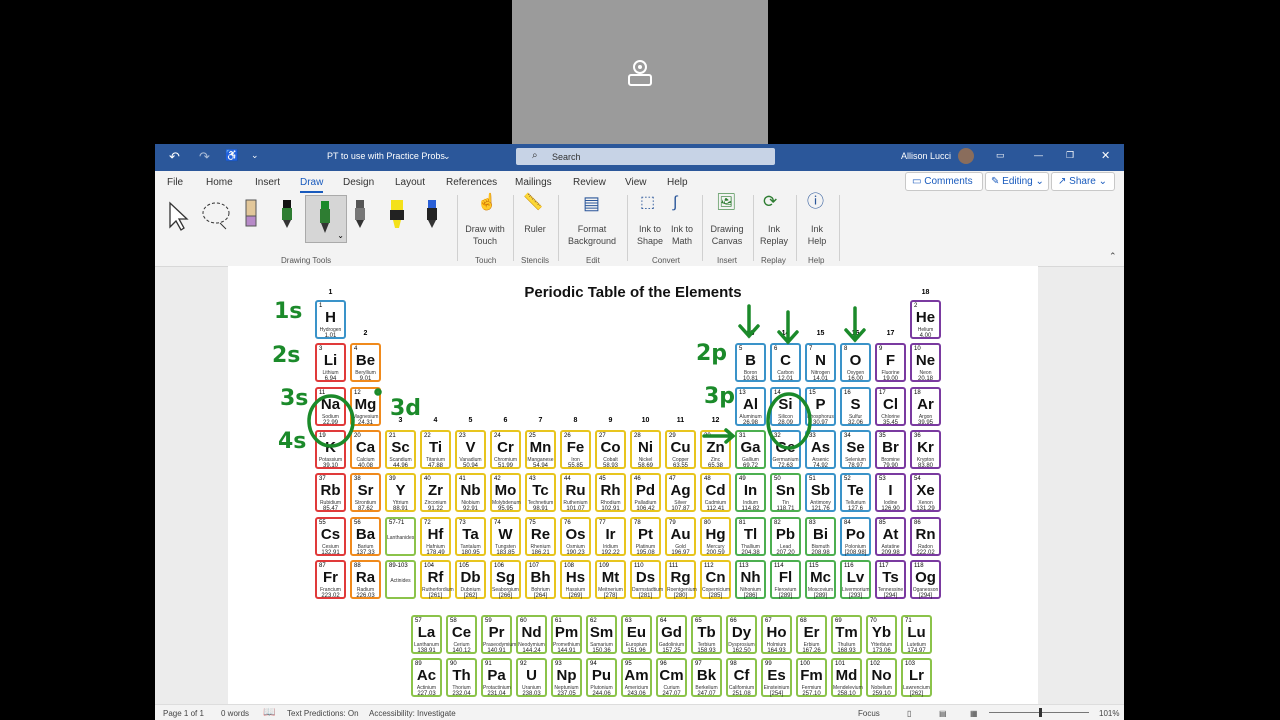  I want to click on group-convert: Convert, so click(666, 260).